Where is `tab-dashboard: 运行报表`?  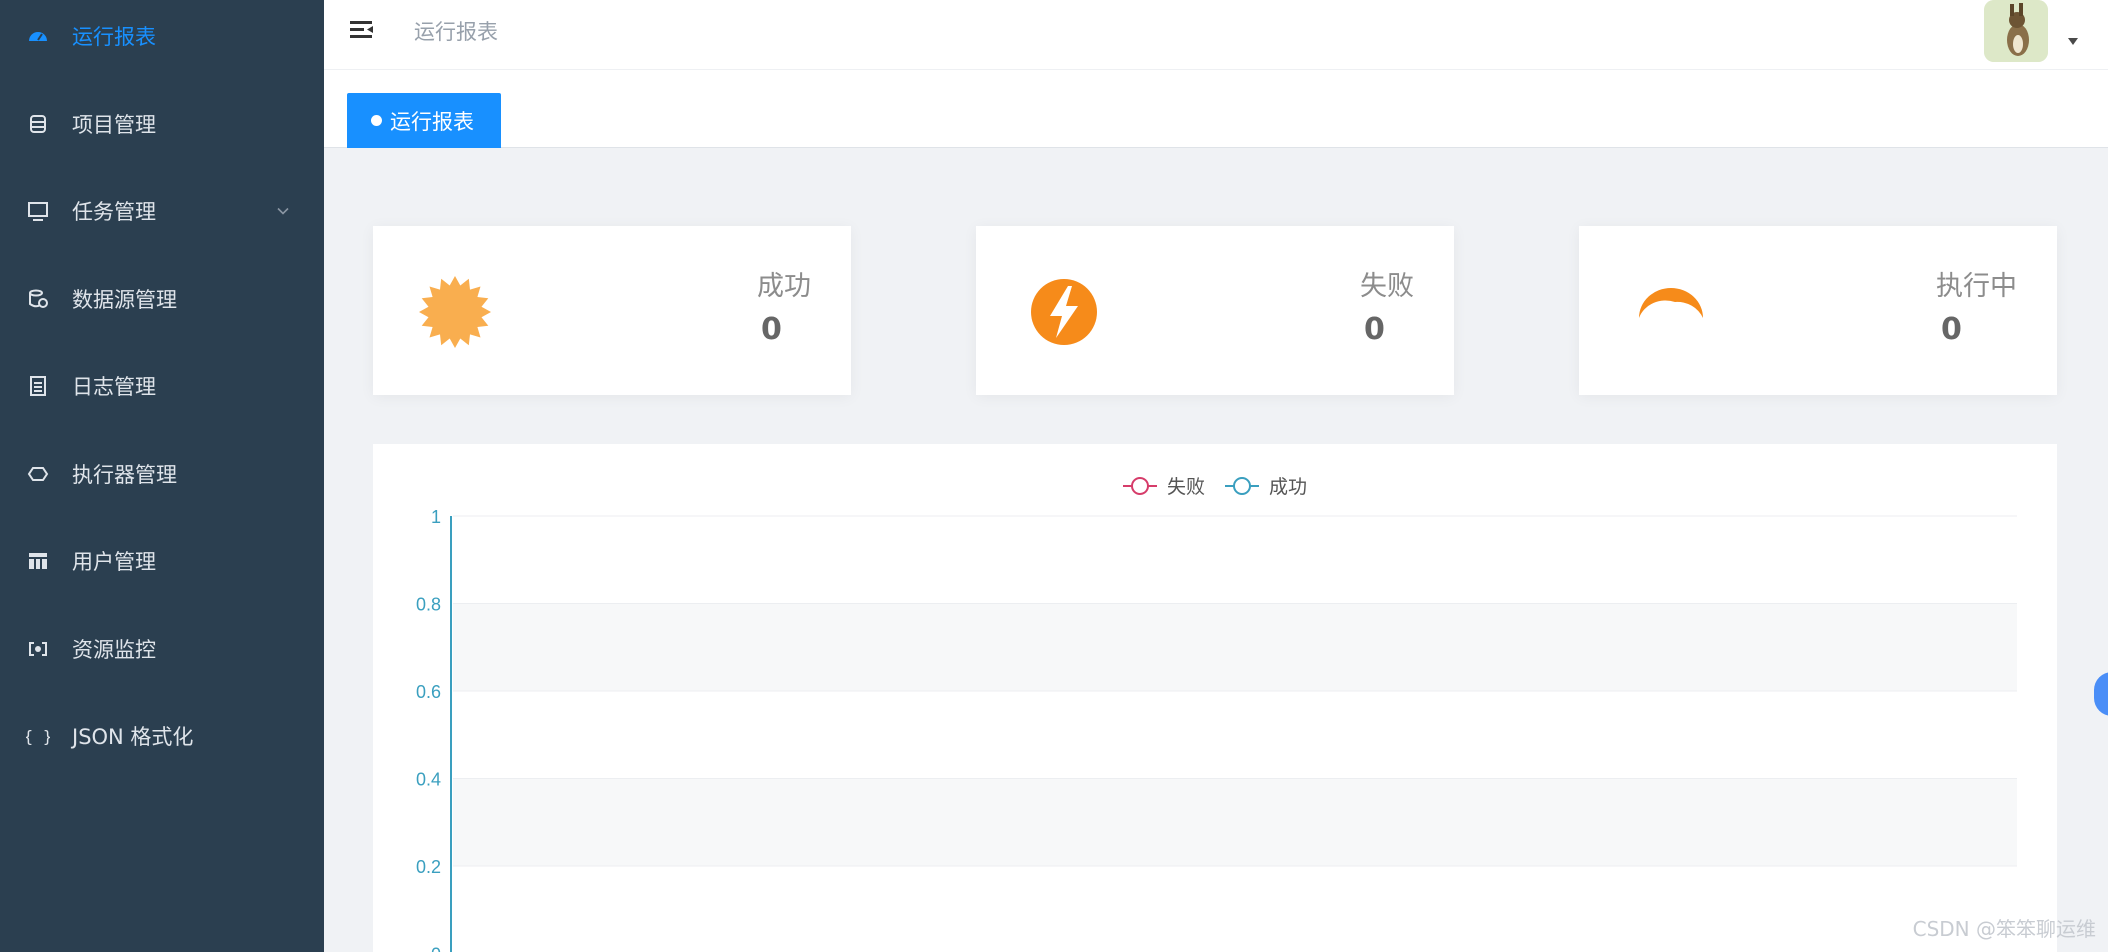 tab-dashboard: 运行报表 is located at coordinates (424, 120).